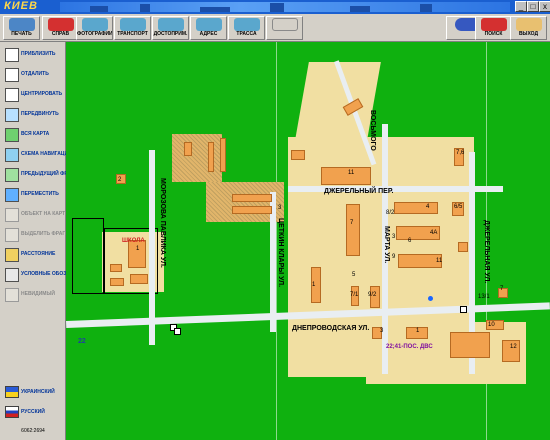 The height and width of the screenshot is (440, 550). I want to click on house-number: 9, so click(394, 257).